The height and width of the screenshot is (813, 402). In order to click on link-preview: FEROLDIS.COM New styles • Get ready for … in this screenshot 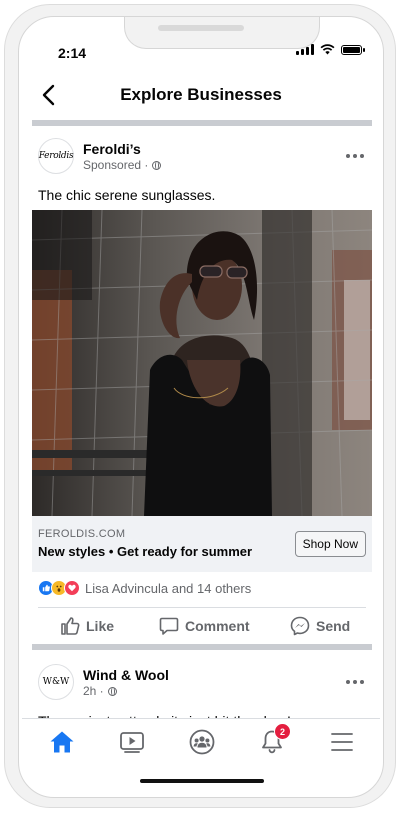, I will do `click(202, 544)`.